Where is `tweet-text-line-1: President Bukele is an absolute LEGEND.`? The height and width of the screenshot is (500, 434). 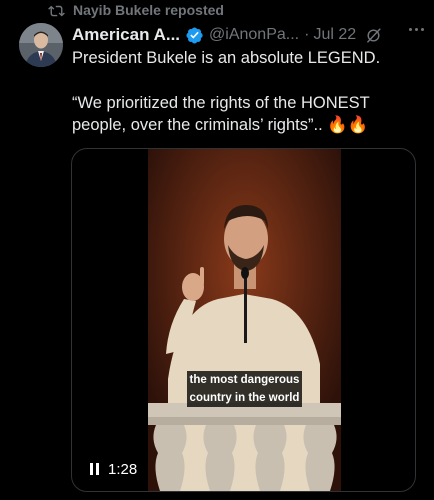 tweet-text-line-1: President Bukele is an absolute LEGEND. is located at coordinates (226, 58).